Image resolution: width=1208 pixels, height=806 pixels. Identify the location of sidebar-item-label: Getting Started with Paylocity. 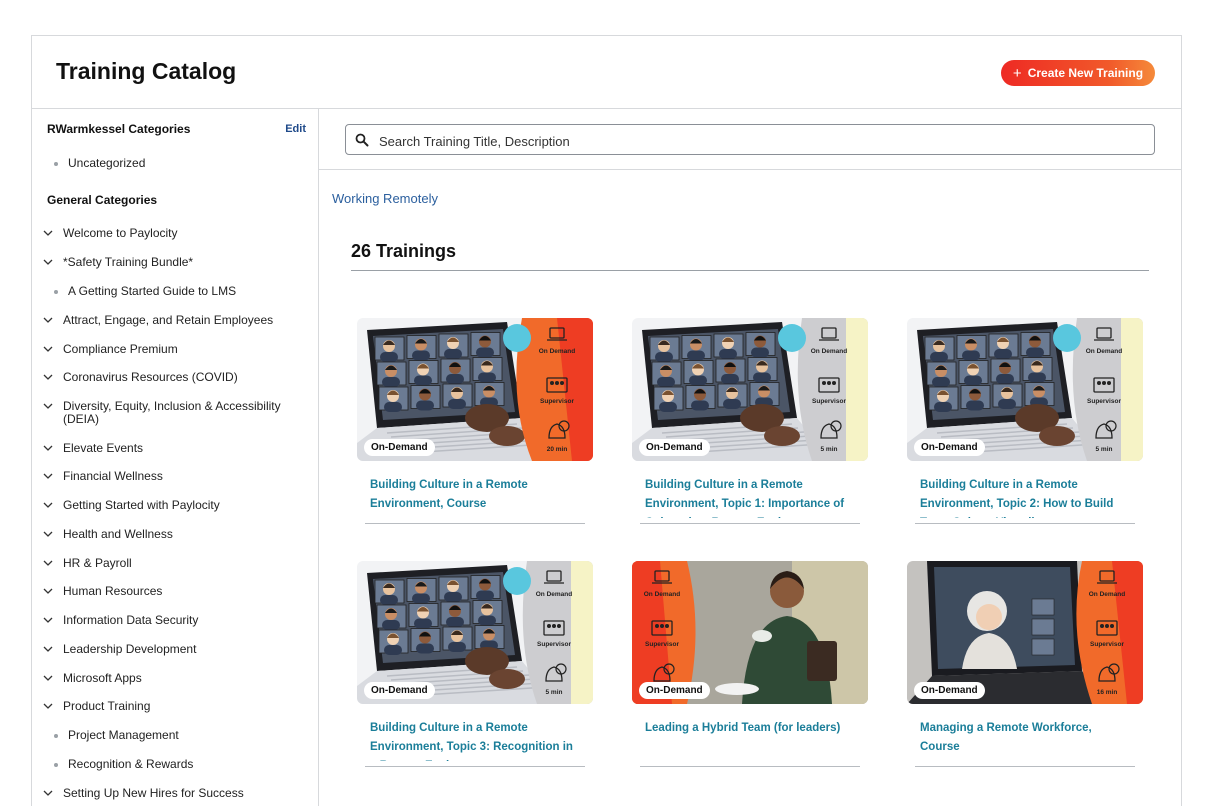
(141, 505).